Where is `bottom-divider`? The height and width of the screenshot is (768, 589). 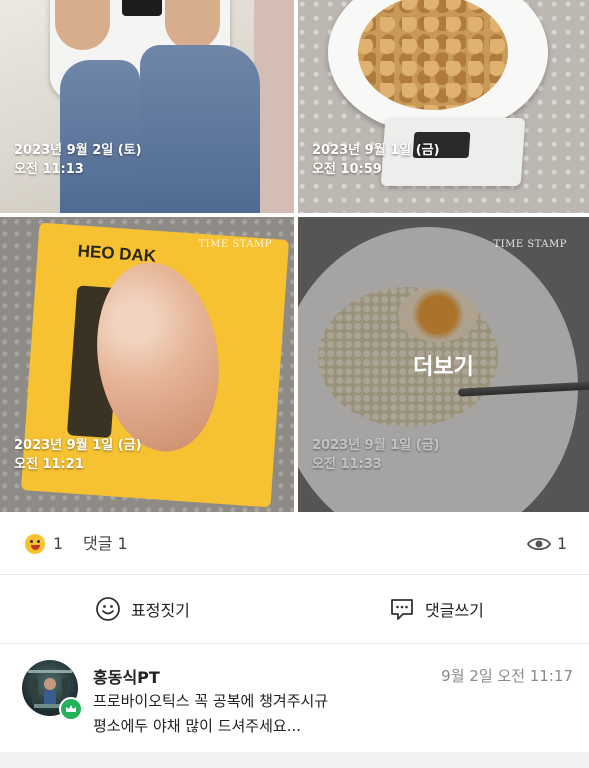
bottom-divider is located at coordinates (294, 760).